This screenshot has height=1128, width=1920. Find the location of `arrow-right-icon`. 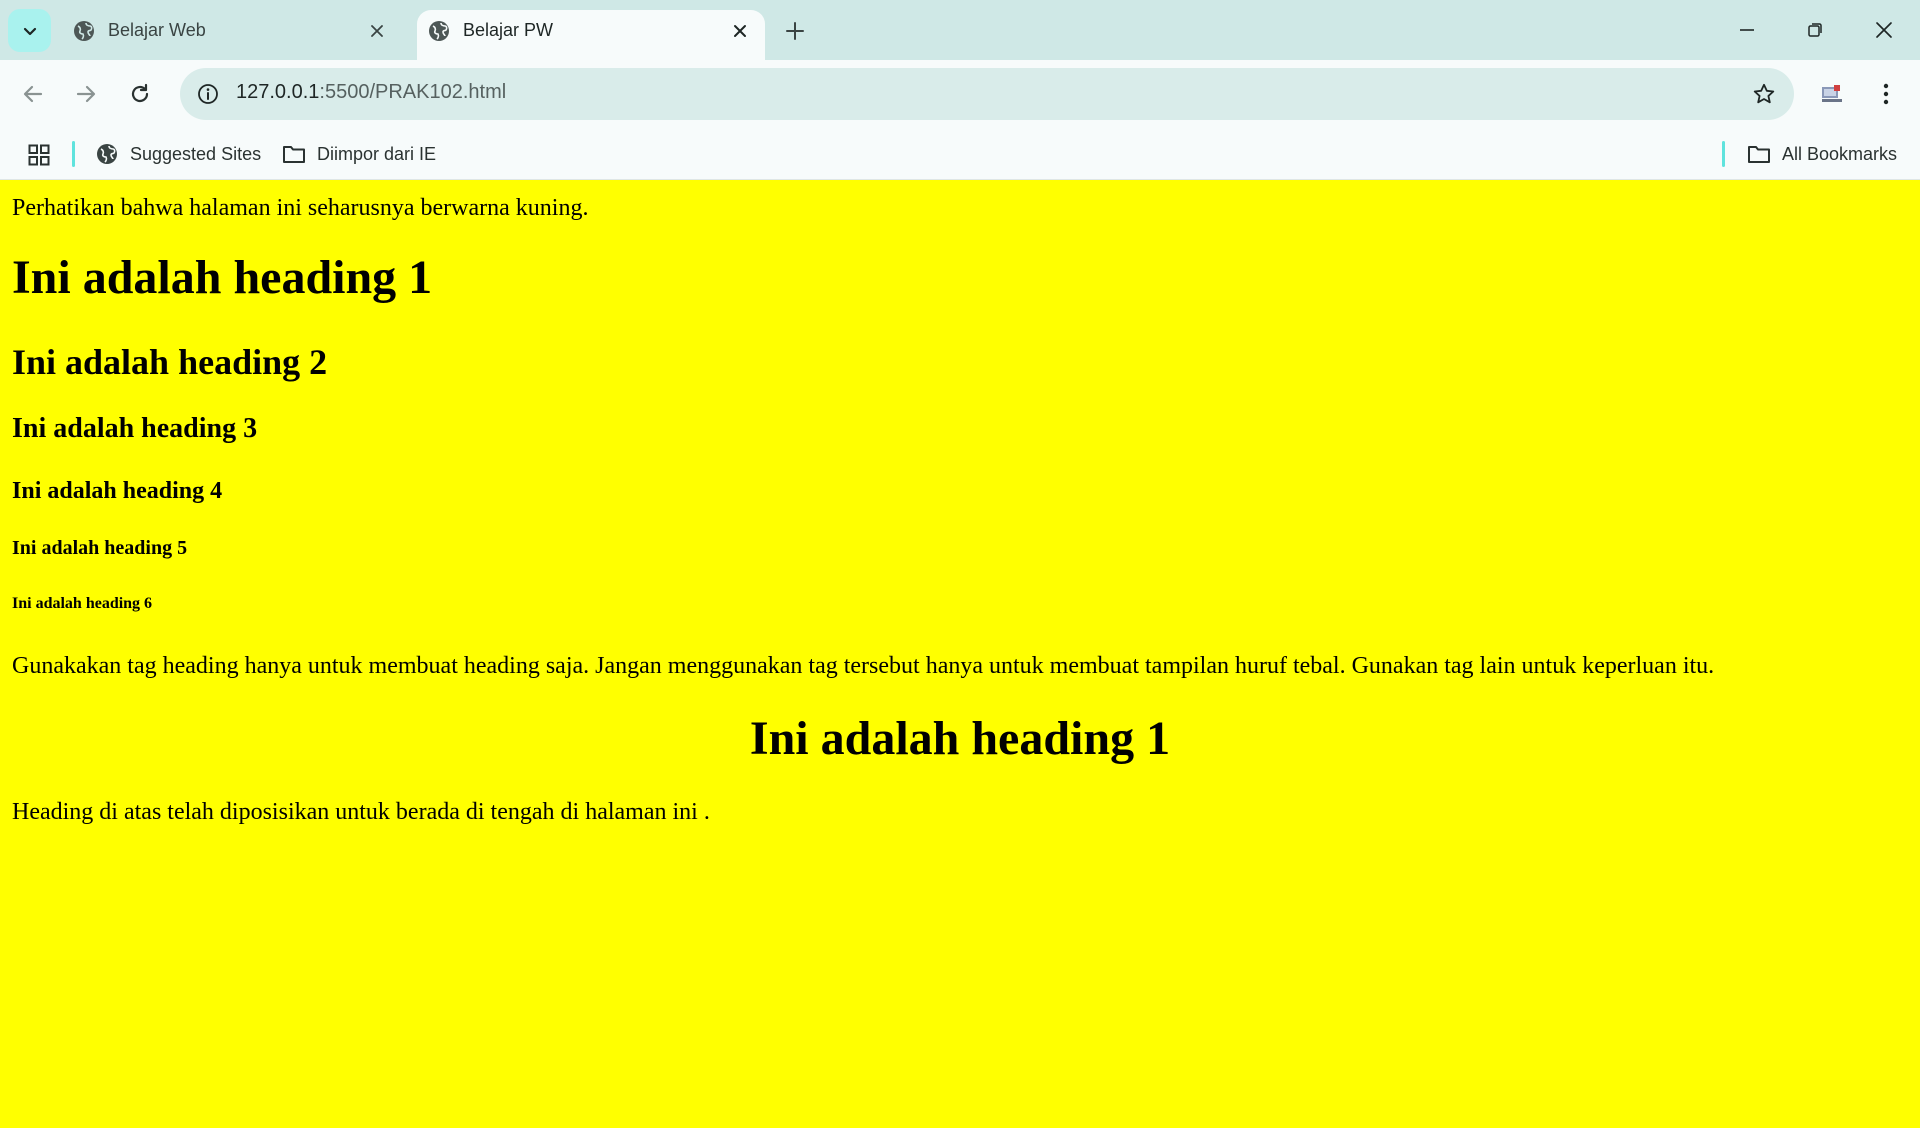

arrow-right-icon is located at coordinates (86, 94).